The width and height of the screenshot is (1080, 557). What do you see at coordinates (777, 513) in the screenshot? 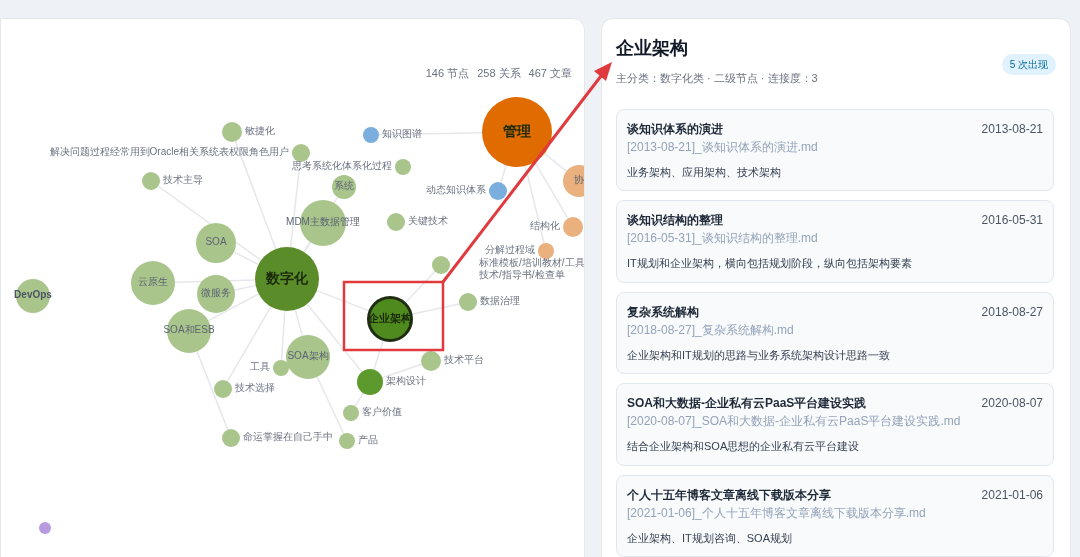
I see `article-file: [2021-01-06]_个人十五年博客文章离线下载版本分享.md` at bounding box center [777, 513].